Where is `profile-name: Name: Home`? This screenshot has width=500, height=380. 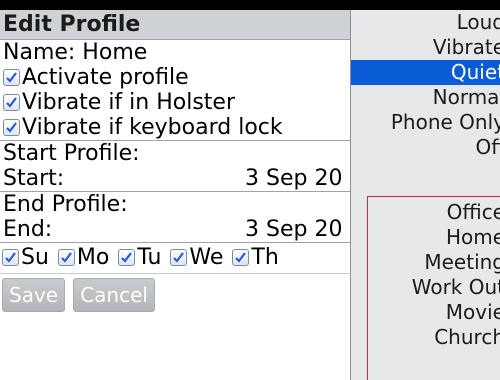 profile-name: Name: Home is located at coordinates (75, 52).